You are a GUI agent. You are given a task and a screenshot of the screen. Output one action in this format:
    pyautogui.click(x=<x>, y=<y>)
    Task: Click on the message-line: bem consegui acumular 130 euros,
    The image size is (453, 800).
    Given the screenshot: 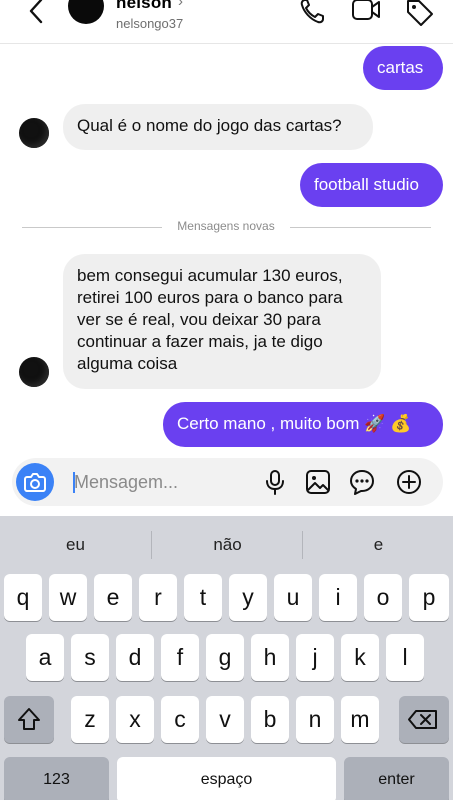 What is the action you would take?
    pyautogui.click(x=210, y=275)
    